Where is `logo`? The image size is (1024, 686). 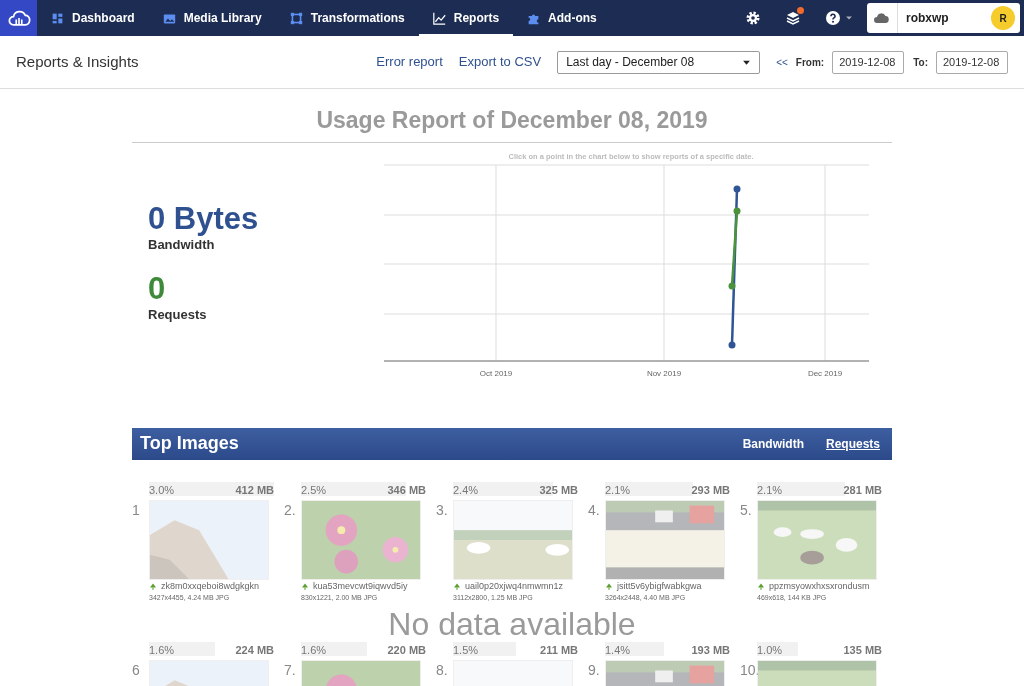
logo is located at coordinates (18, 18).